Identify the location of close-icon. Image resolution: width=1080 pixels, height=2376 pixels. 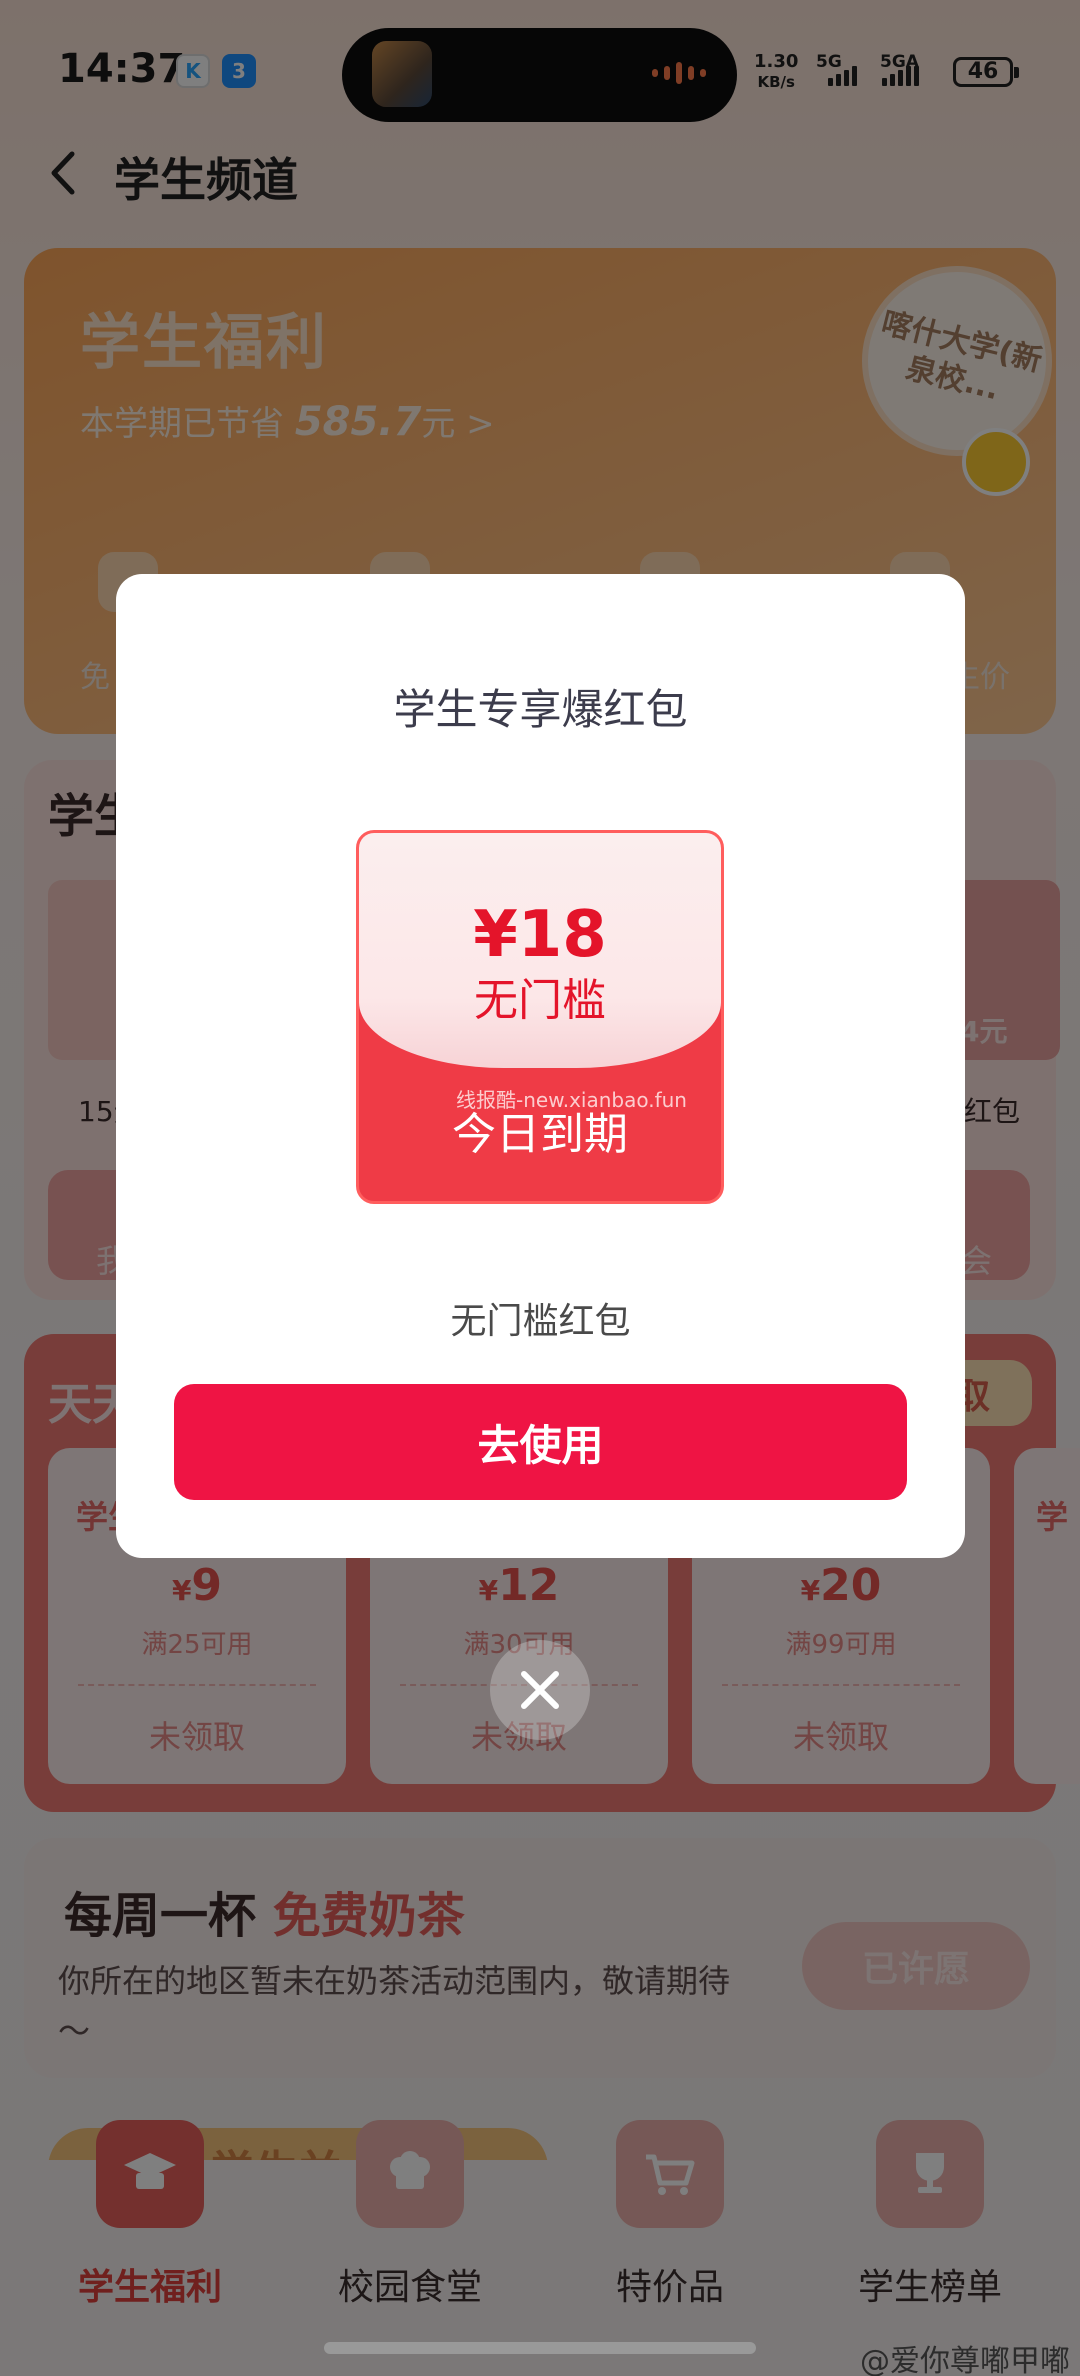
(540, 1690).